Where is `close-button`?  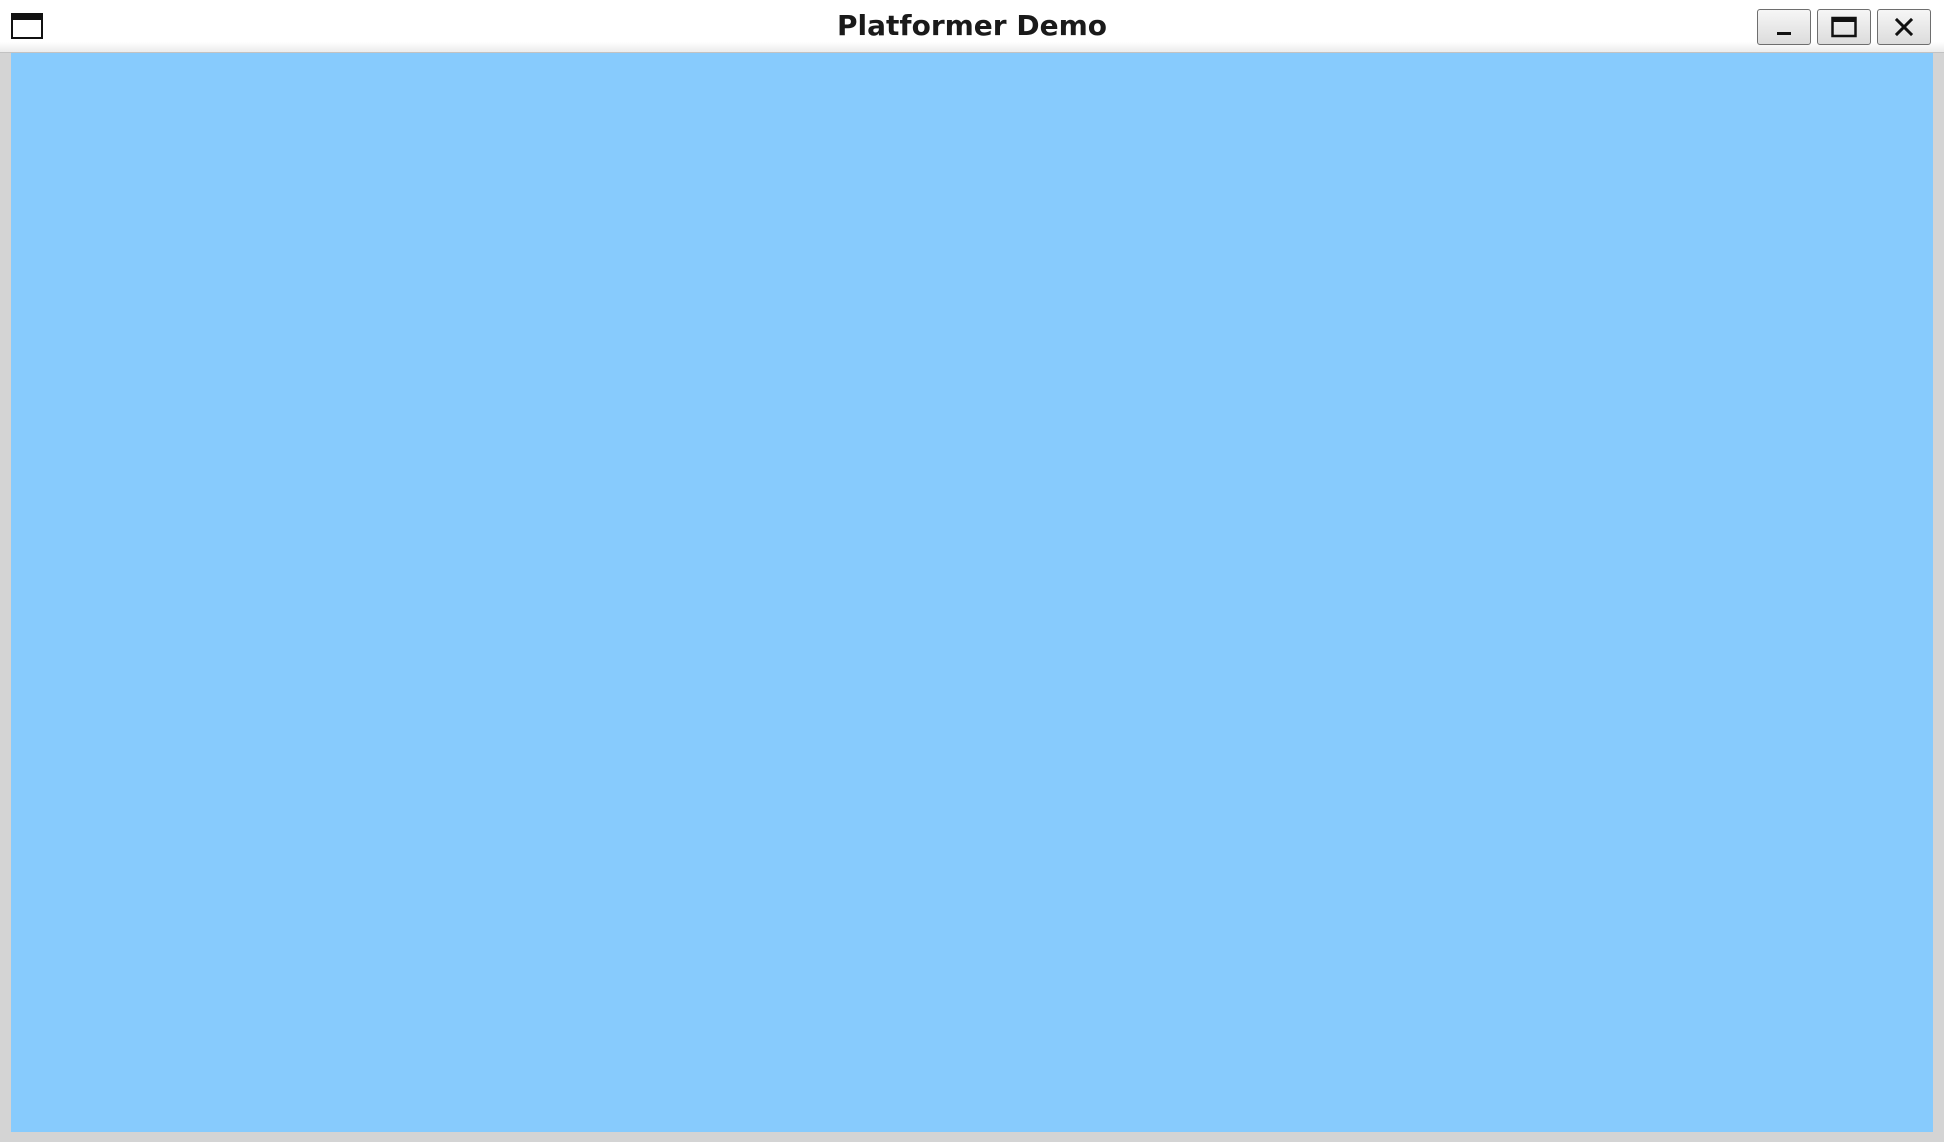 close-button is located at coordinates (1904, 27).